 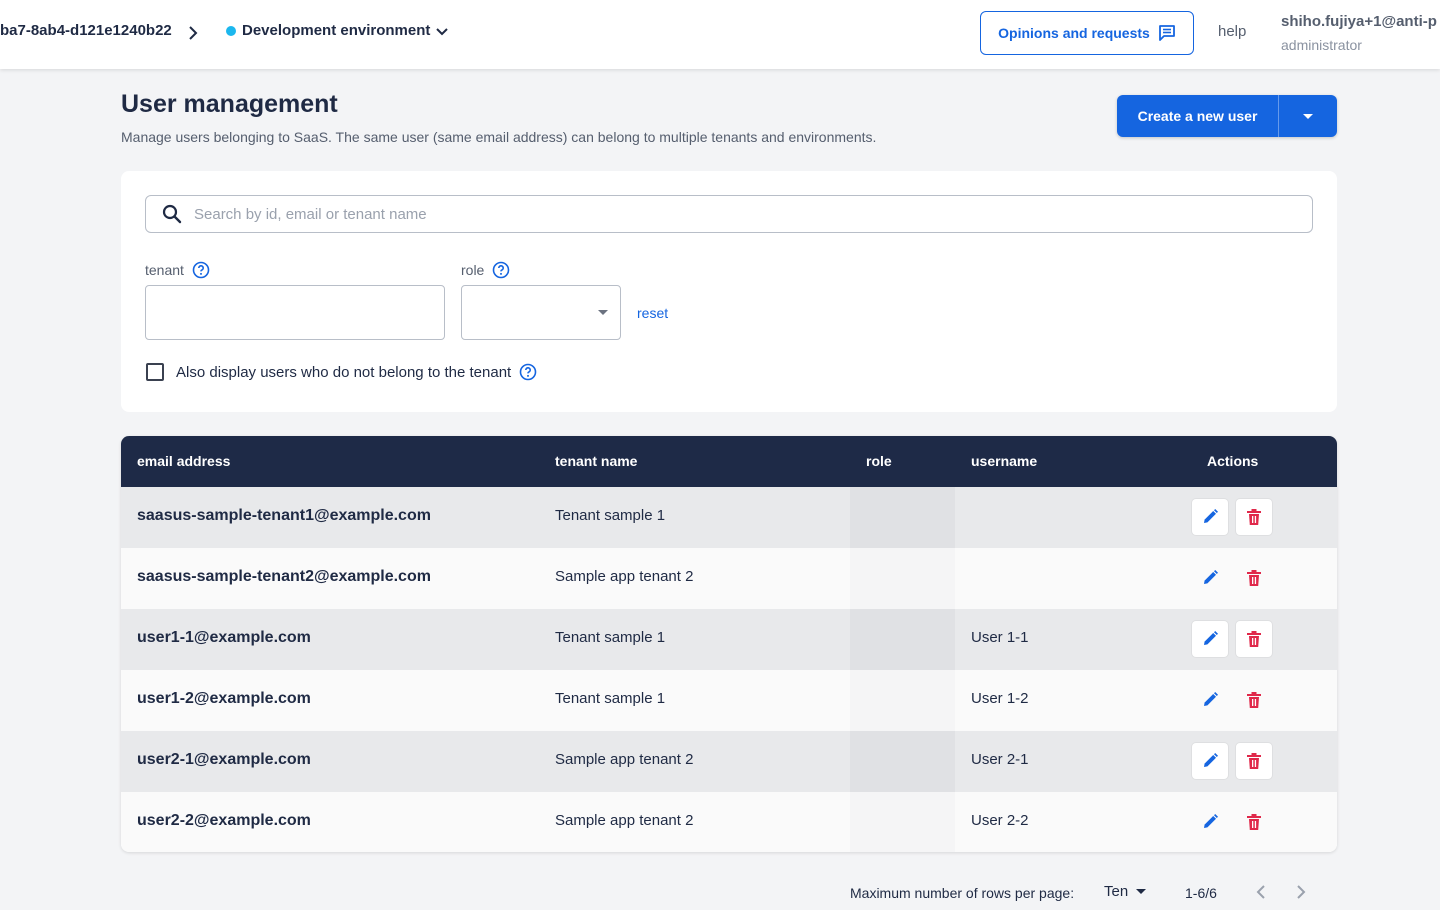 I want to click on tenant-filter-label-group: tenant, so click(x=177, y=270).